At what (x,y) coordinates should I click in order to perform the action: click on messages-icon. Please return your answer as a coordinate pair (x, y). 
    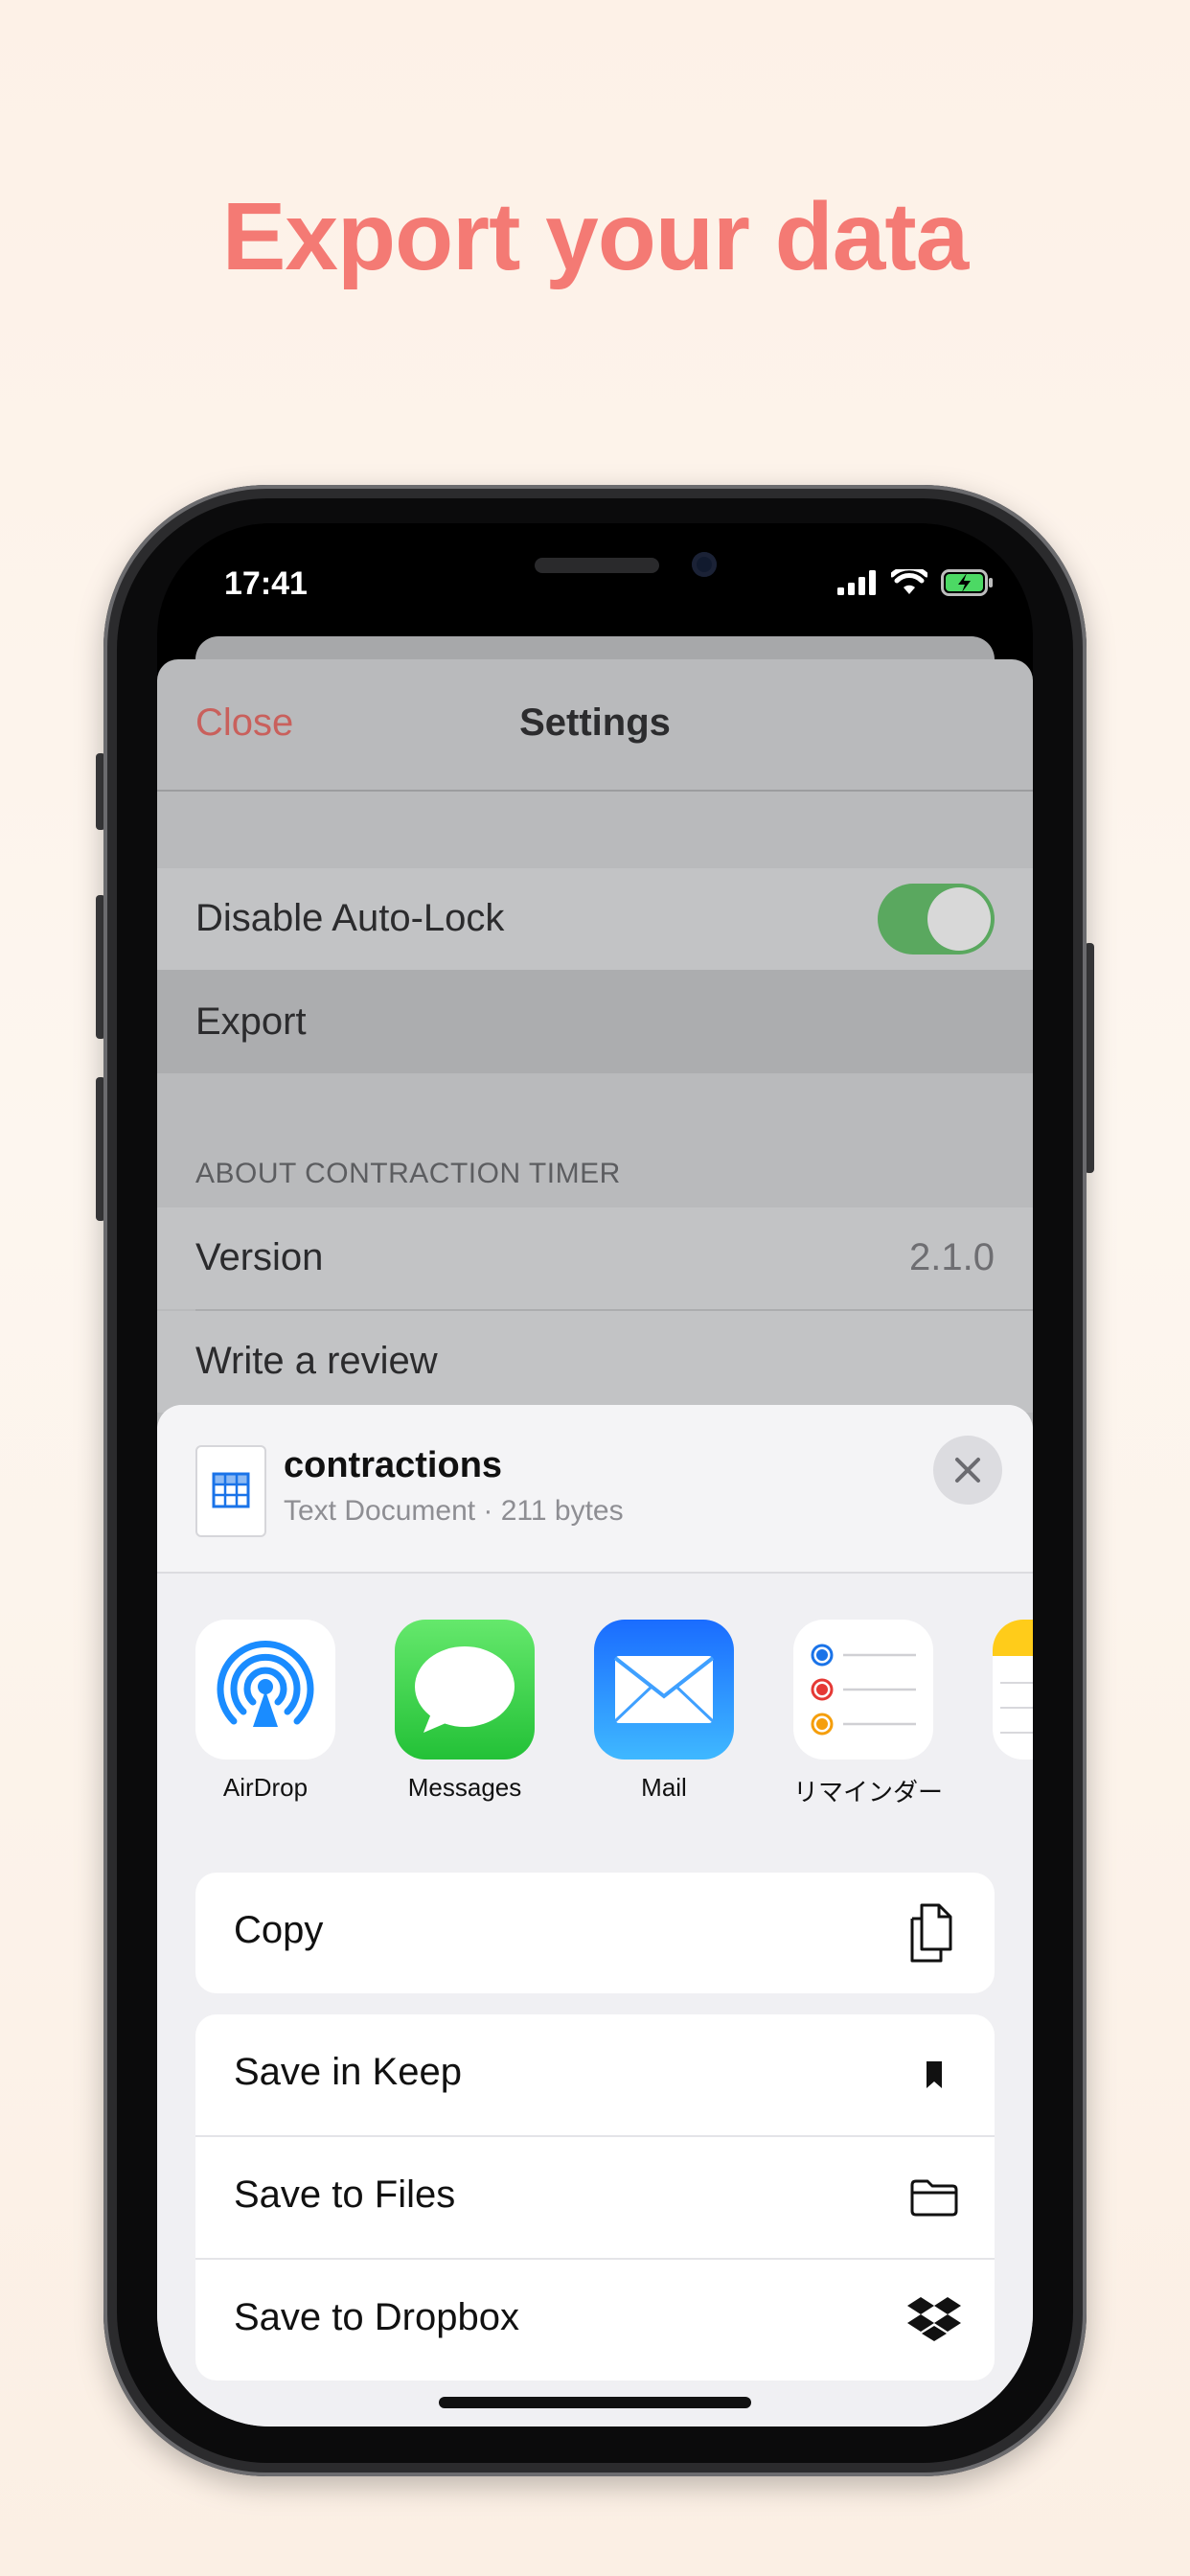
    Looking at the image, I should click on (465, 1690).